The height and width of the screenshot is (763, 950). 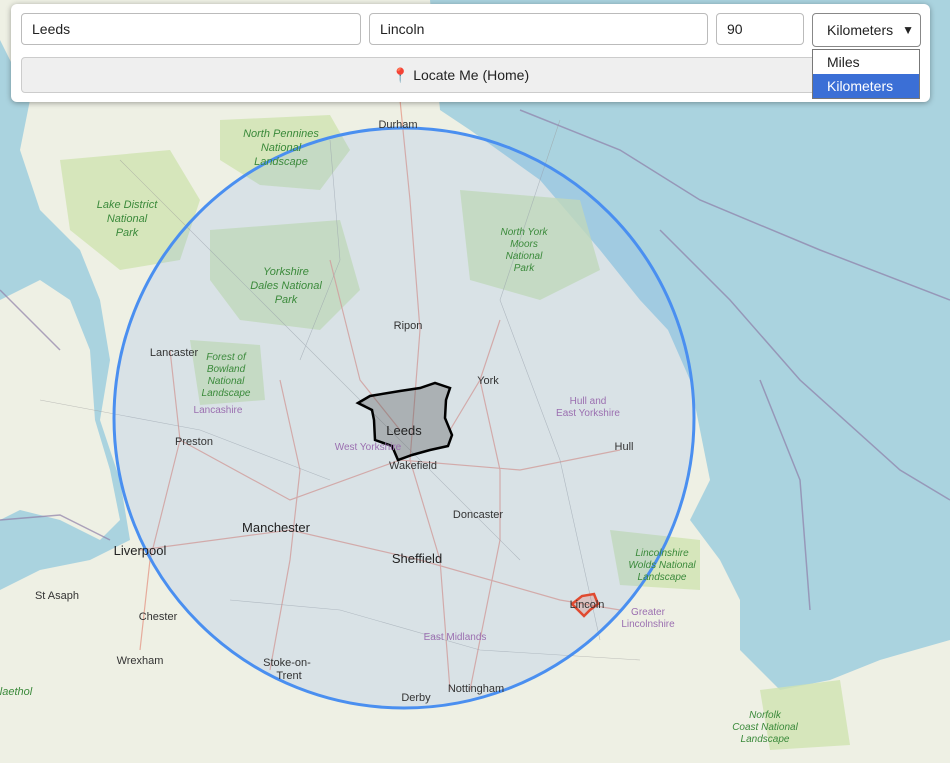 I want to click on chevron-down-icon: ▼, so click(x=908, y=30).